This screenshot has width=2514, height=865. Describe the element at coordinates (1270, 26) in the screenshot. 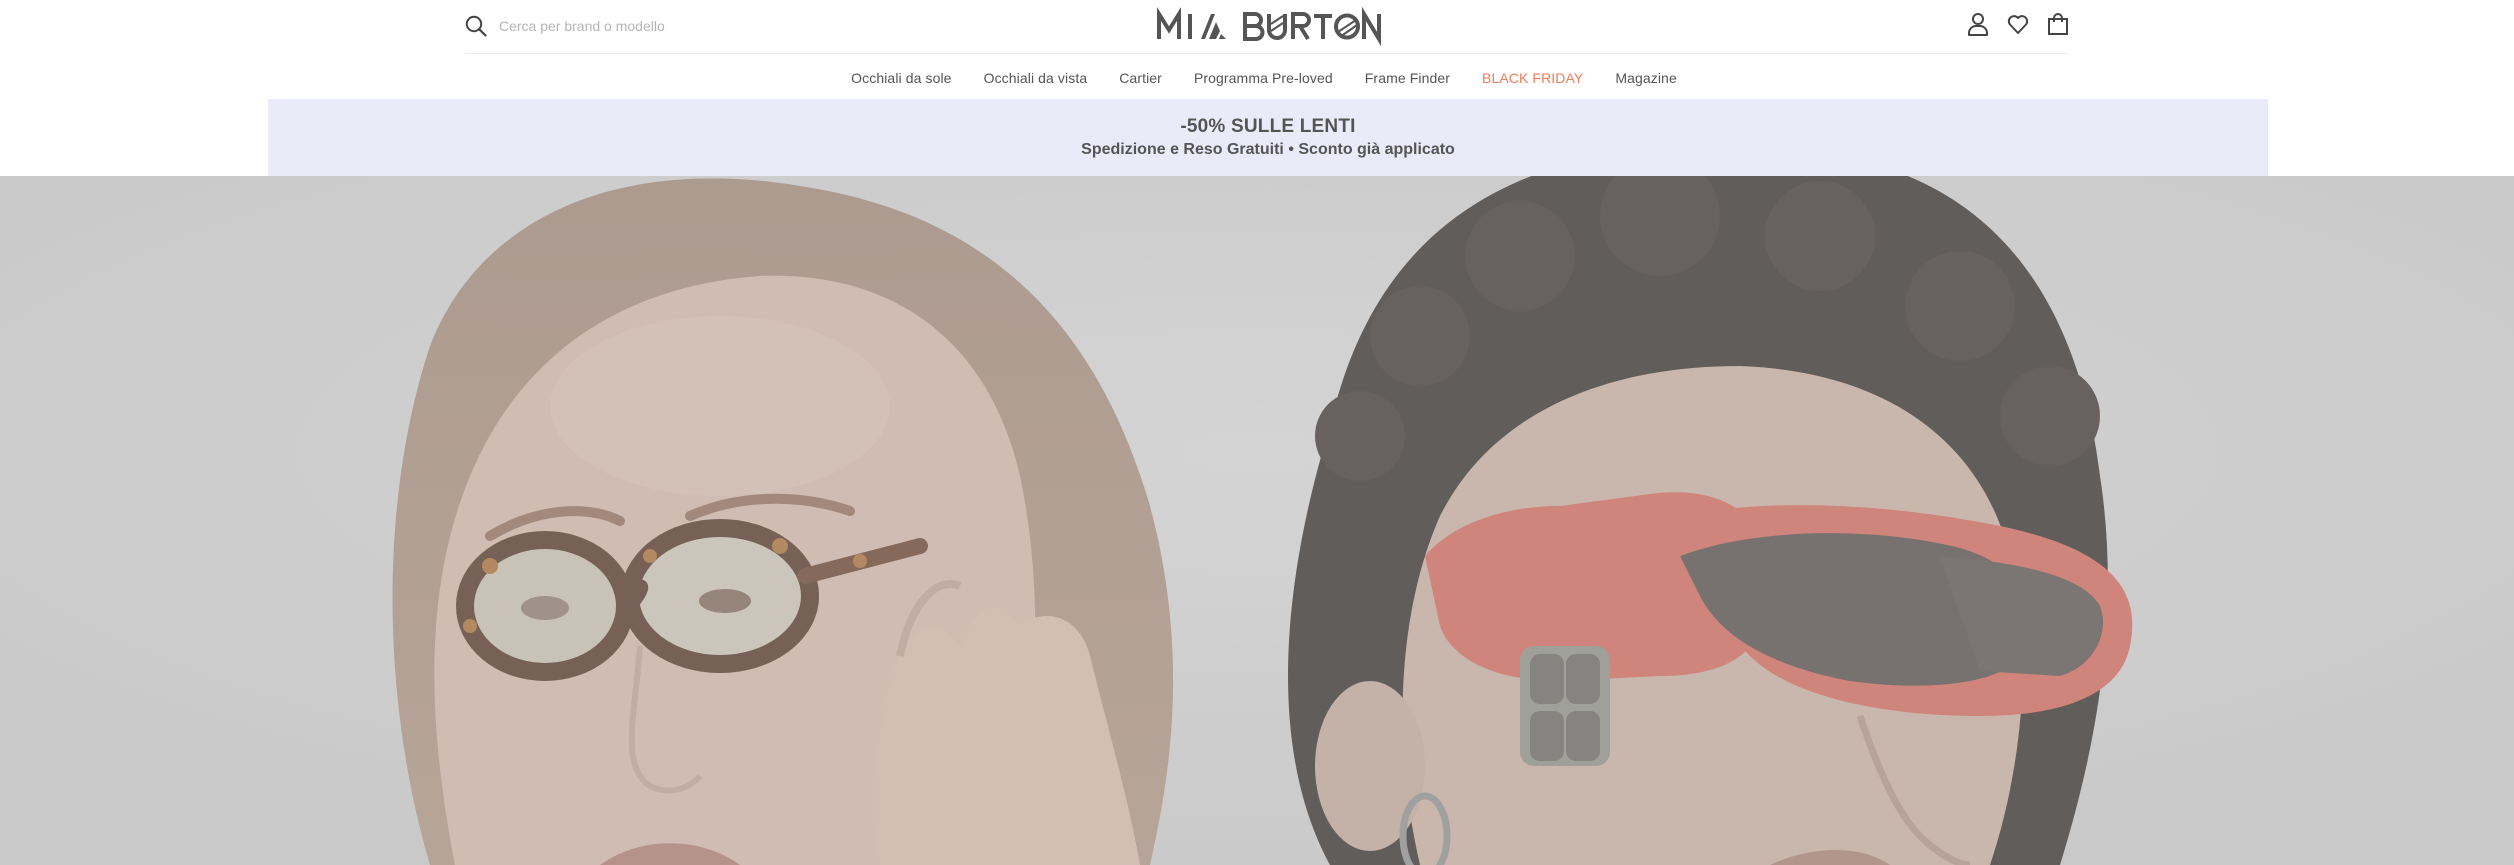

I see `brand-logo` at that location.